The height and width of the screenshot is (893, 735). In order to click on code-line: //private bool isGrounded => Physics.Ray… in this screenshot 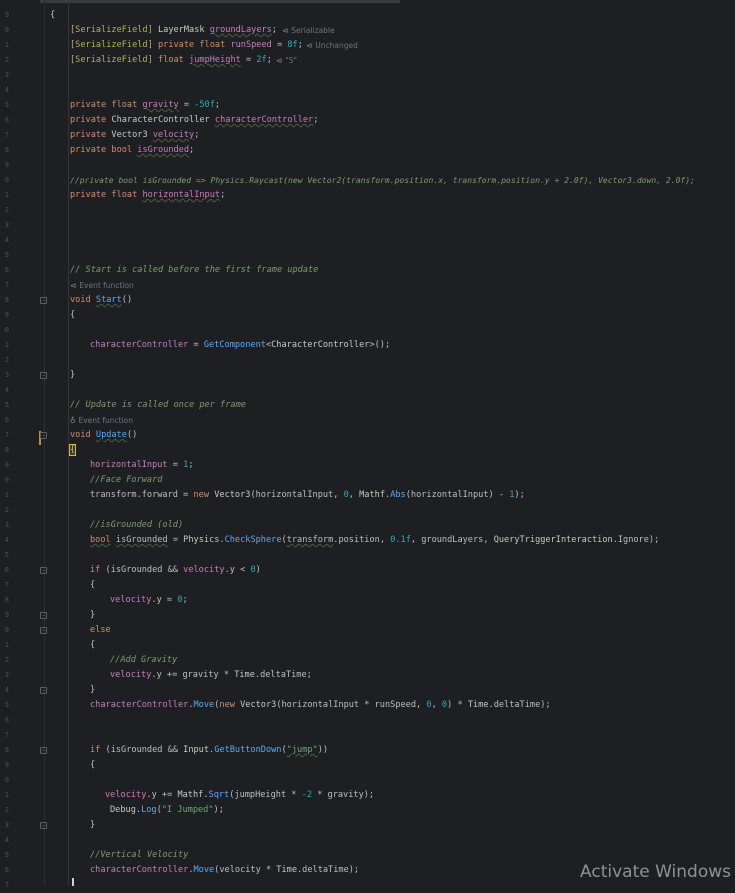, I will do `click(382, 180)`.